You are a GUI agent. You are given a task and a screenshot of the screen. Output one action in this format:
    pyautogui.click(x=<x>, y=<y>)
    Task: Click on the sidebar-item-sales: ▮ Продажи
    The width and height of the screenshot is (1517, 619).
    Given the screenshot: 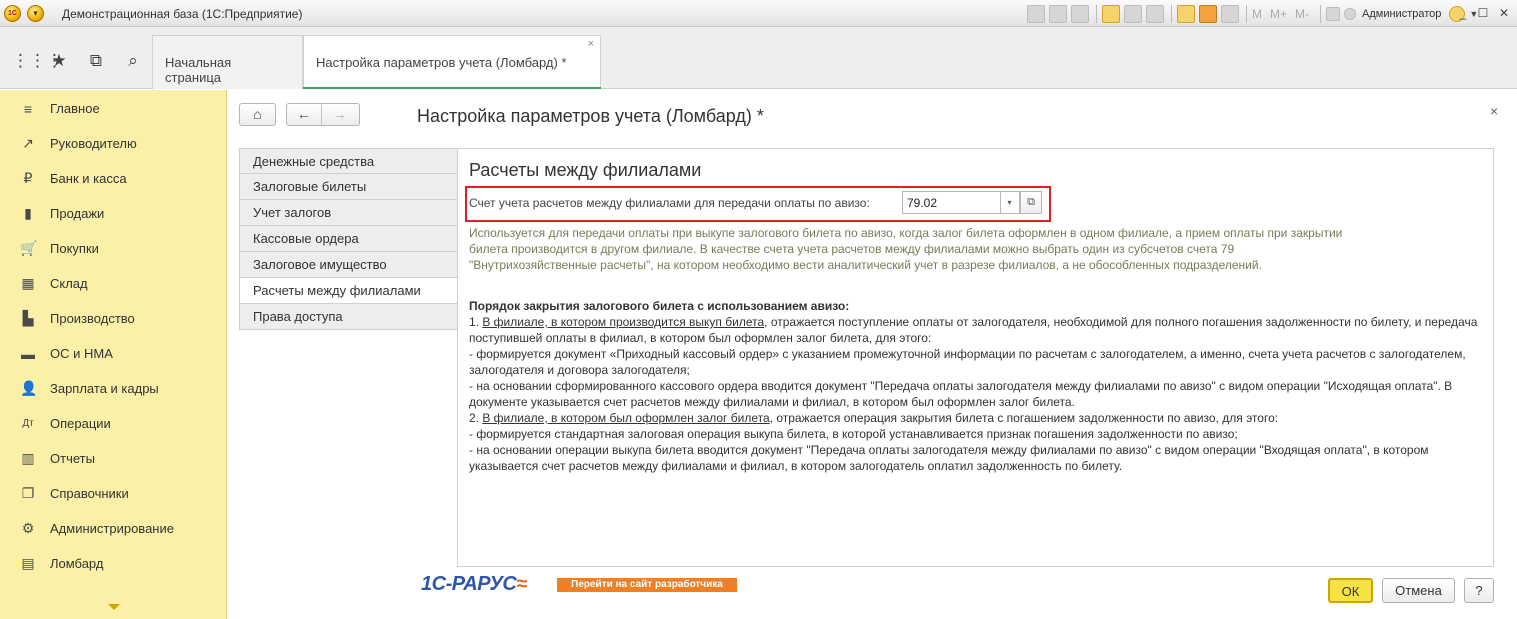 What is the action you would take?
    pyautogui.click(x=113, y=213)
    